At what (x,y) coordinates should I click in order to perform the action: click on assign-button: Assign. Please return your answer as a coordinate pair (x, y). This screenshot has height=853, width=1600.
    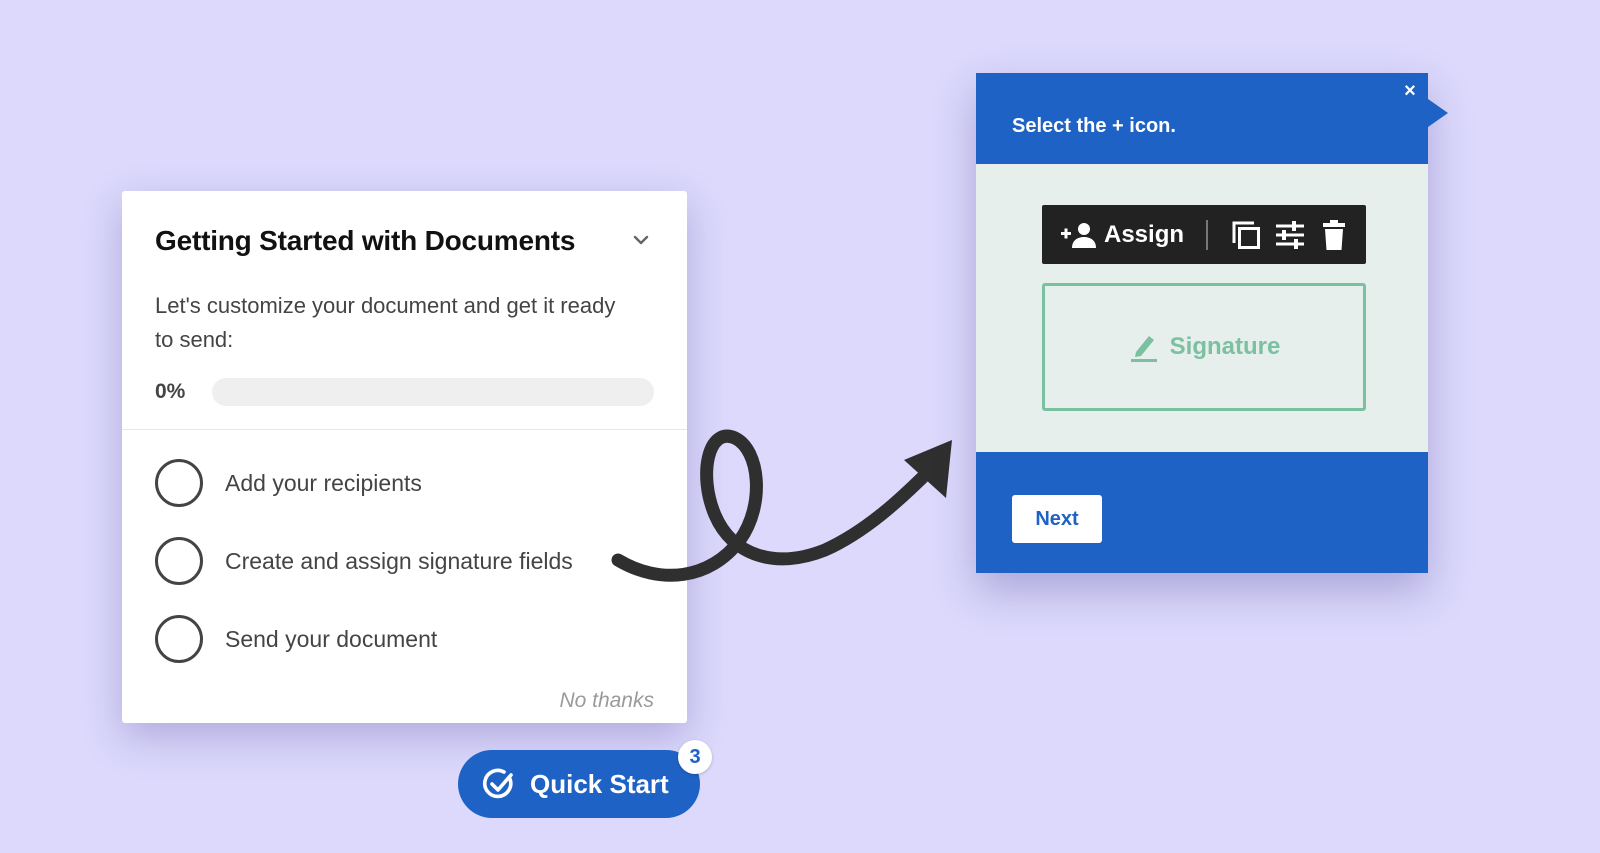
    Looking at the image, I should click on (1122, 235).